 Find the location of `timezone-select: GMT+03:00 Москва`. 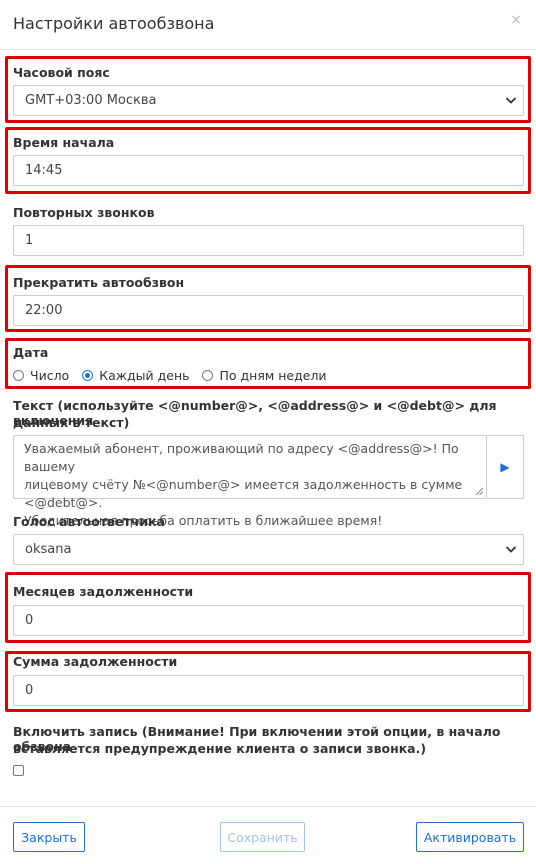

timezone-select: GMT+03:00 Москва is located at coordinates (268, 100).